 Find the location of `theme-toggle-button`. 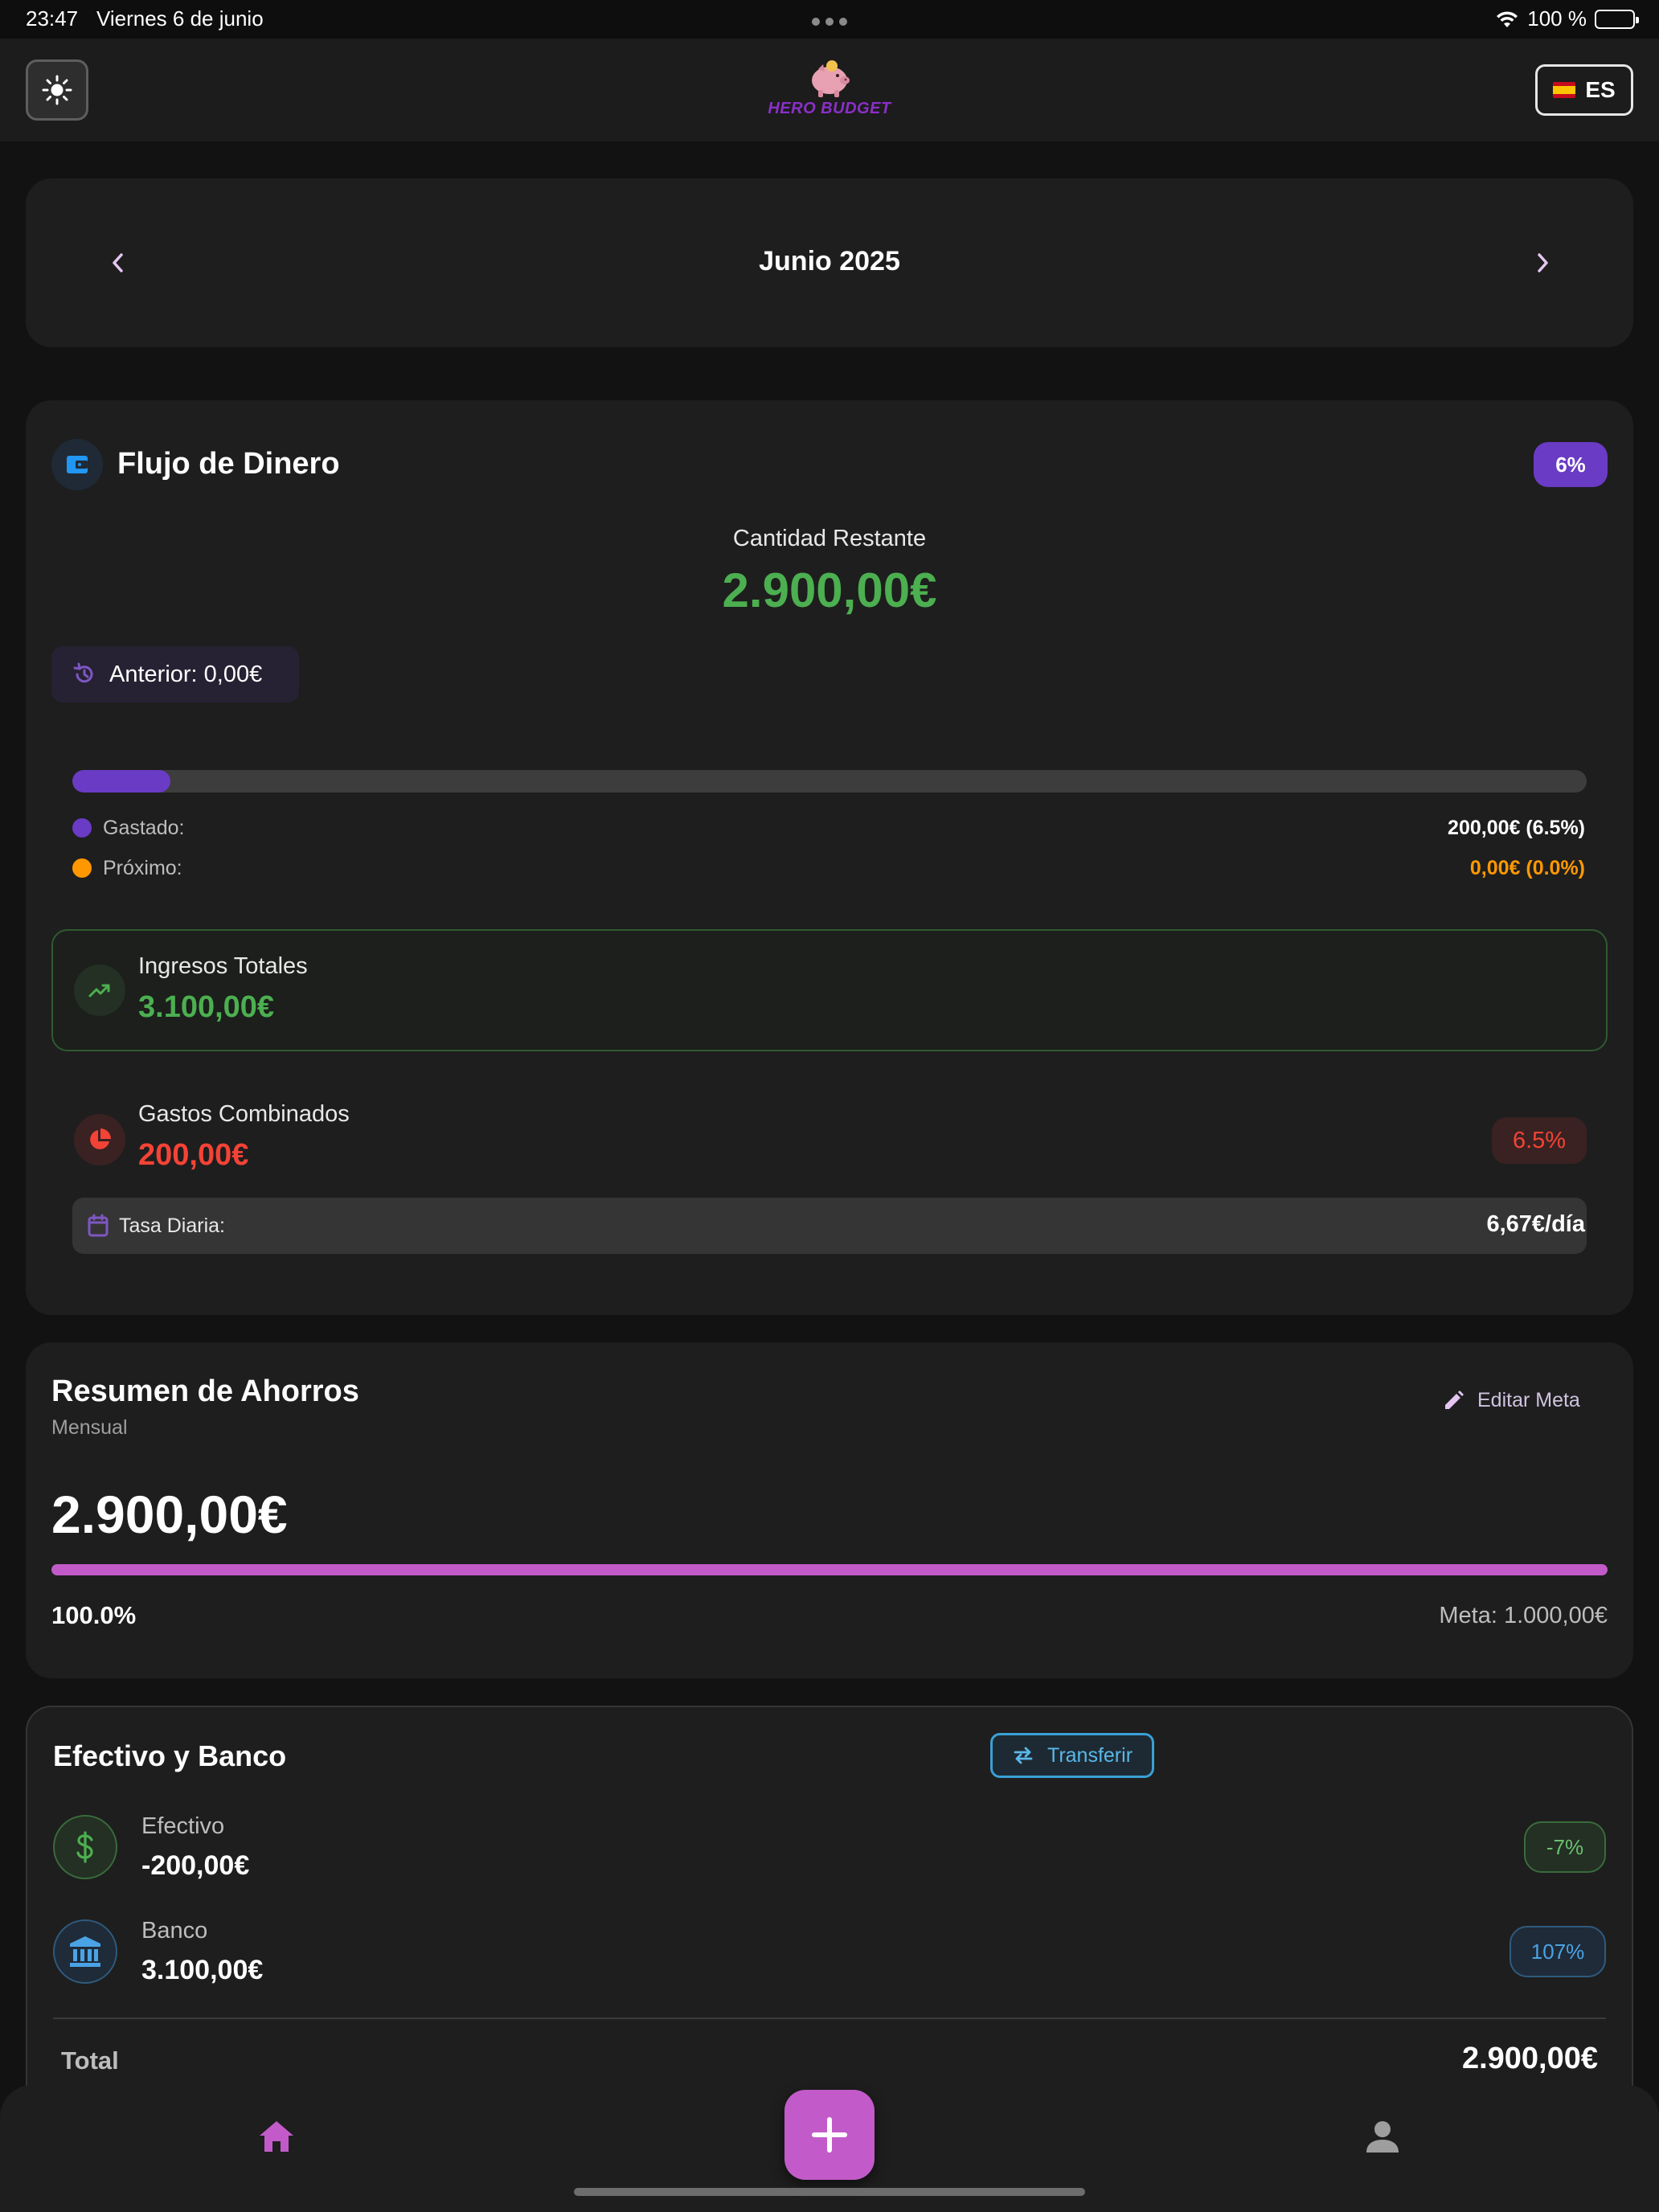

theme-toggle-button is located at coordinates (57, 90).